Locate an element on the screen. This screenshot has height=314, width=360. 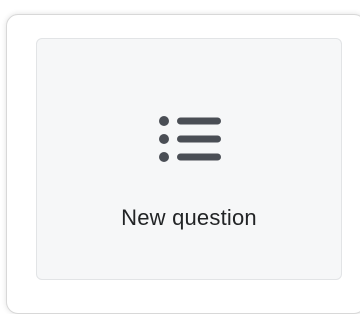
new-question-label: New question is located at coordinates (189, 217).